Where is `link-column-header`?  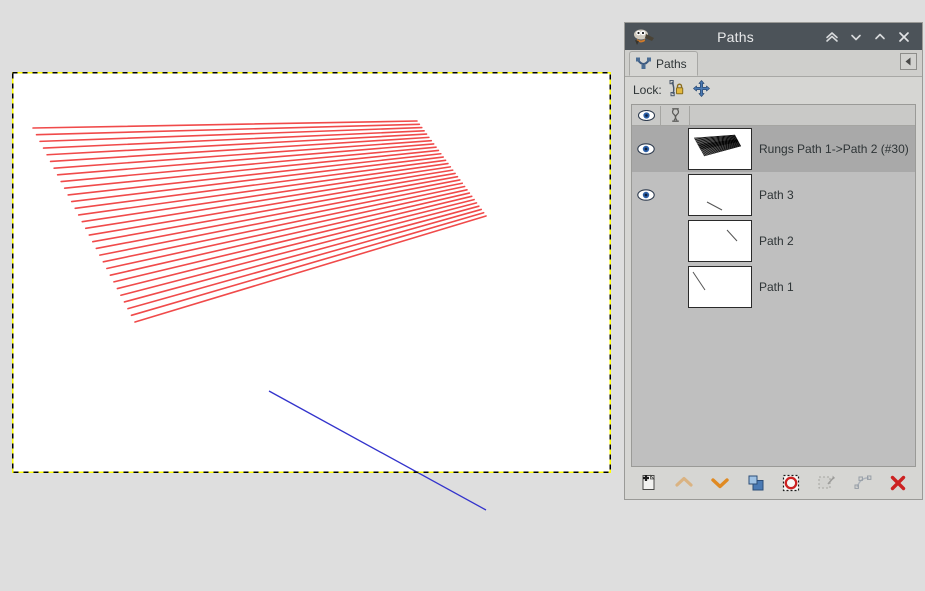
link-column-header is located at coordinates (675, 115).